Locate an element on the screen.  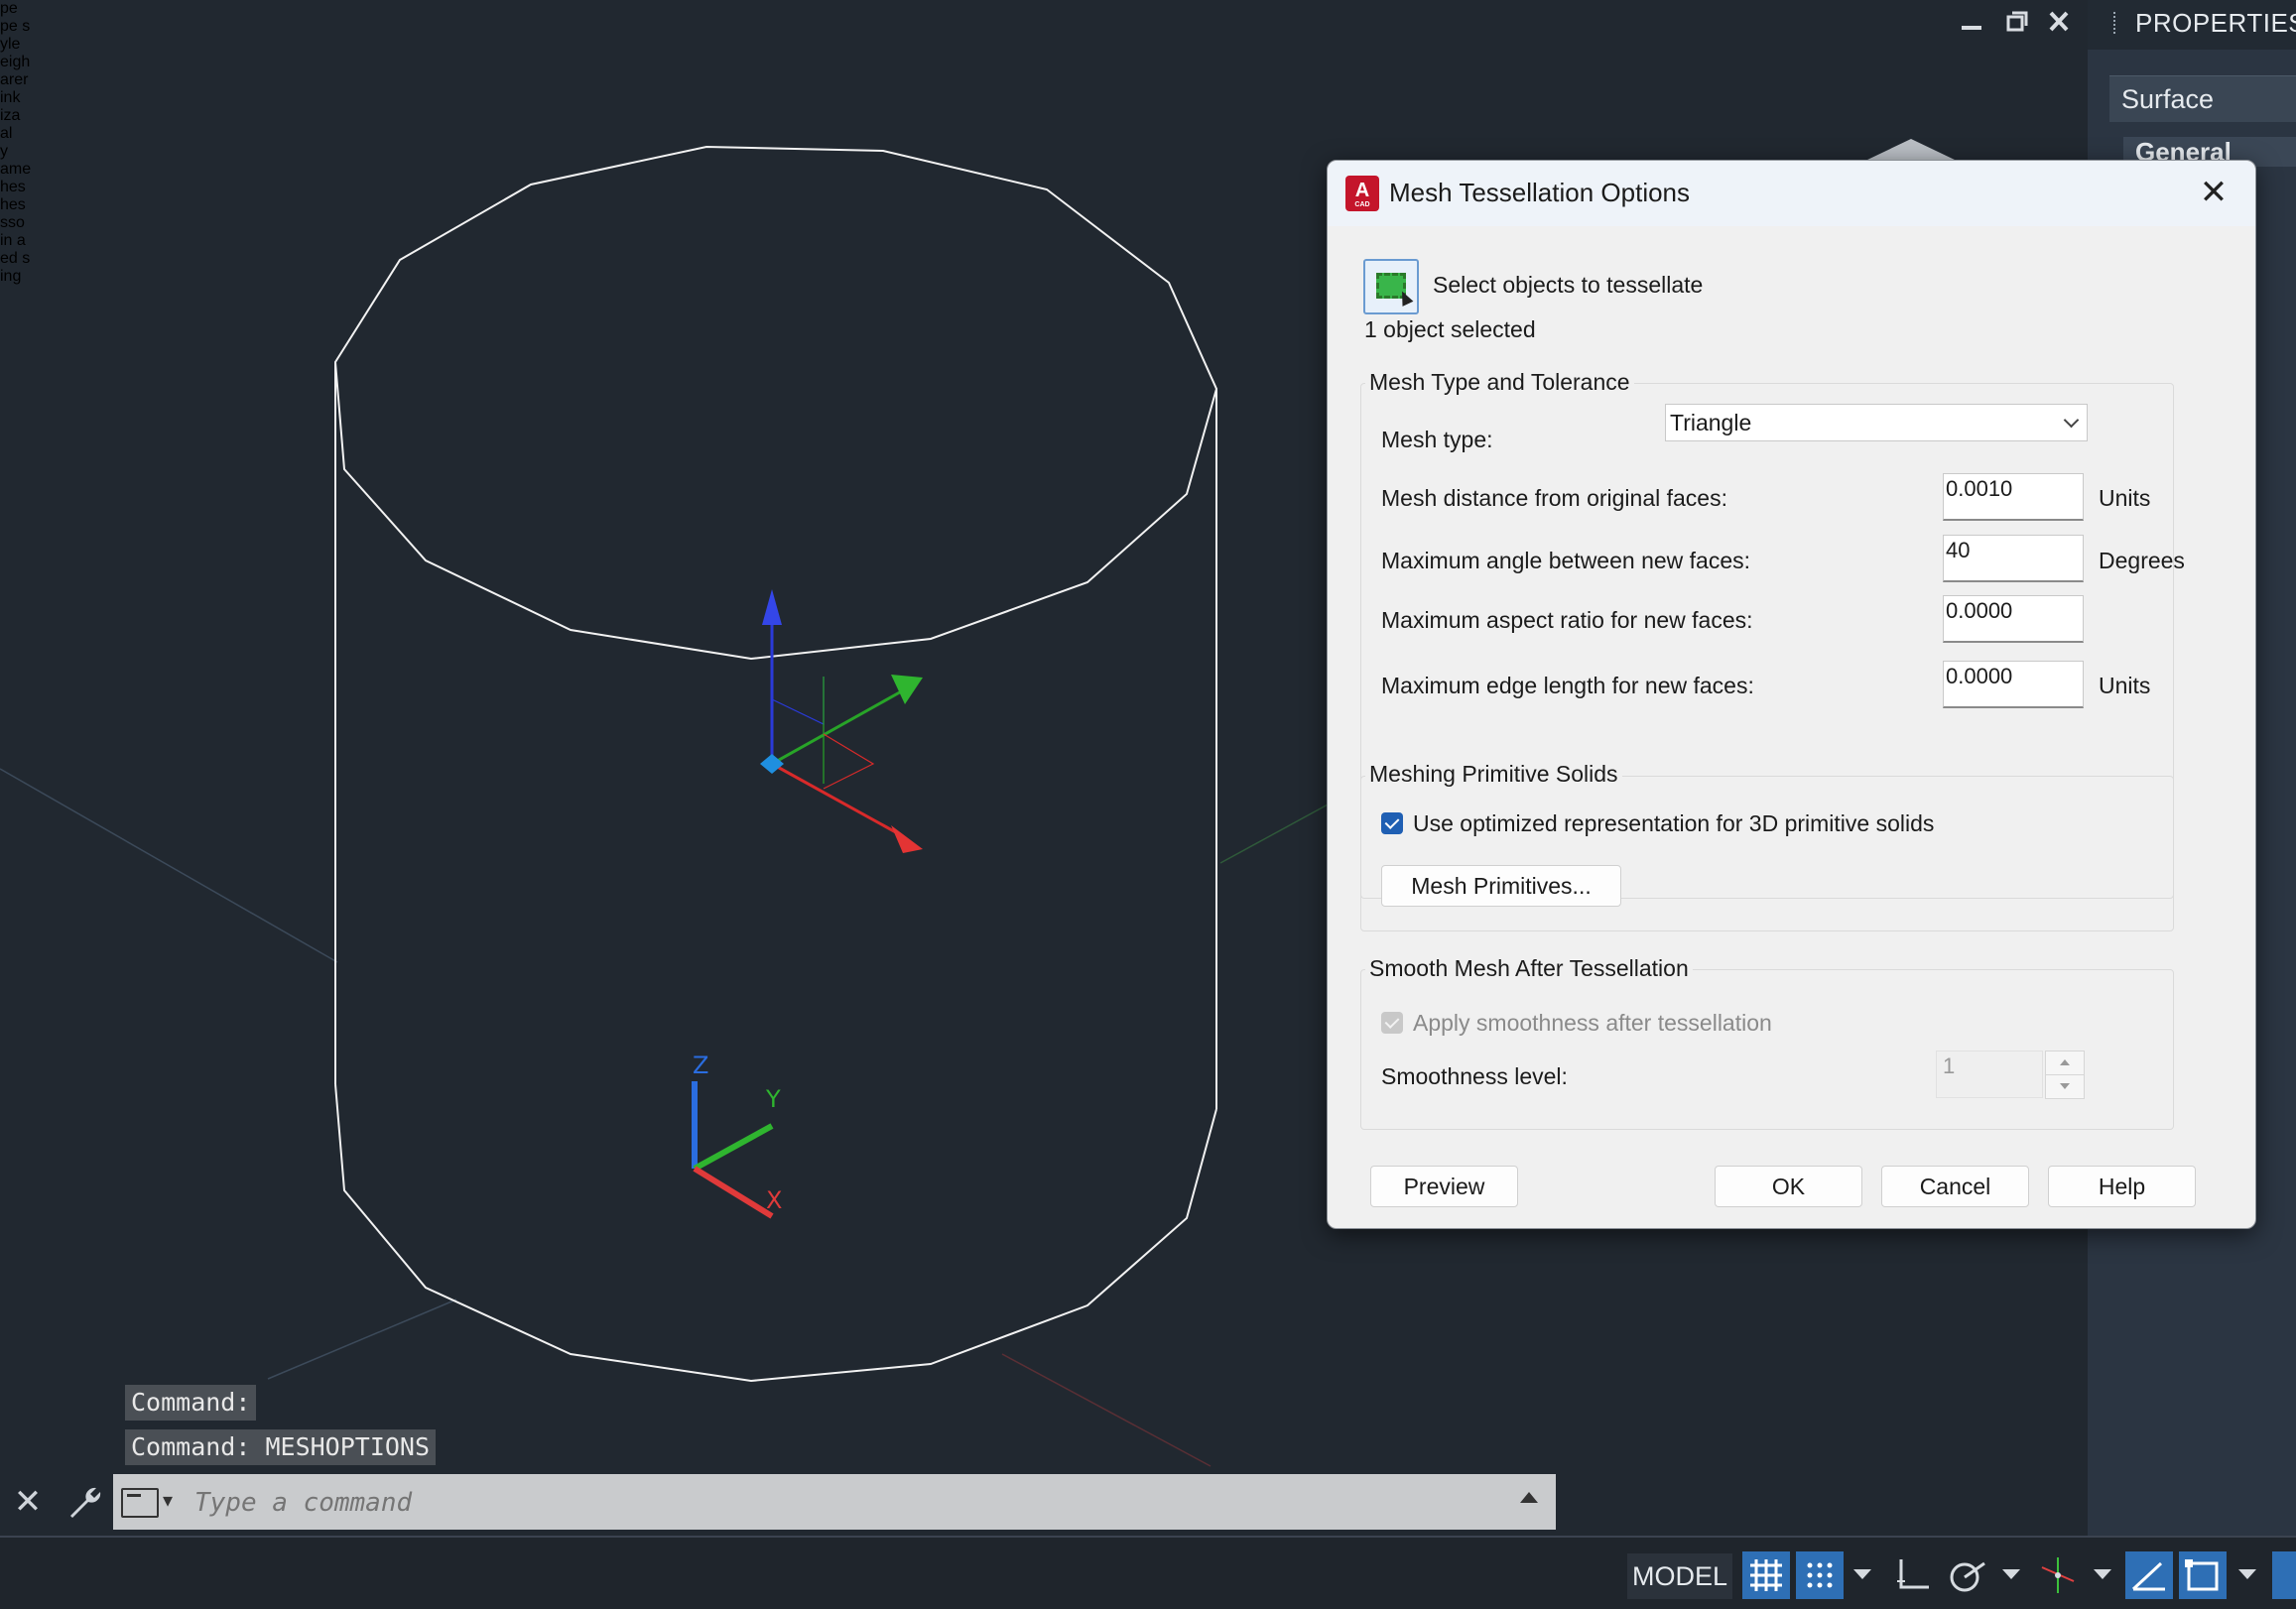
properties-titlebar: PROPERTIES is located at coordinates (2192, 25).